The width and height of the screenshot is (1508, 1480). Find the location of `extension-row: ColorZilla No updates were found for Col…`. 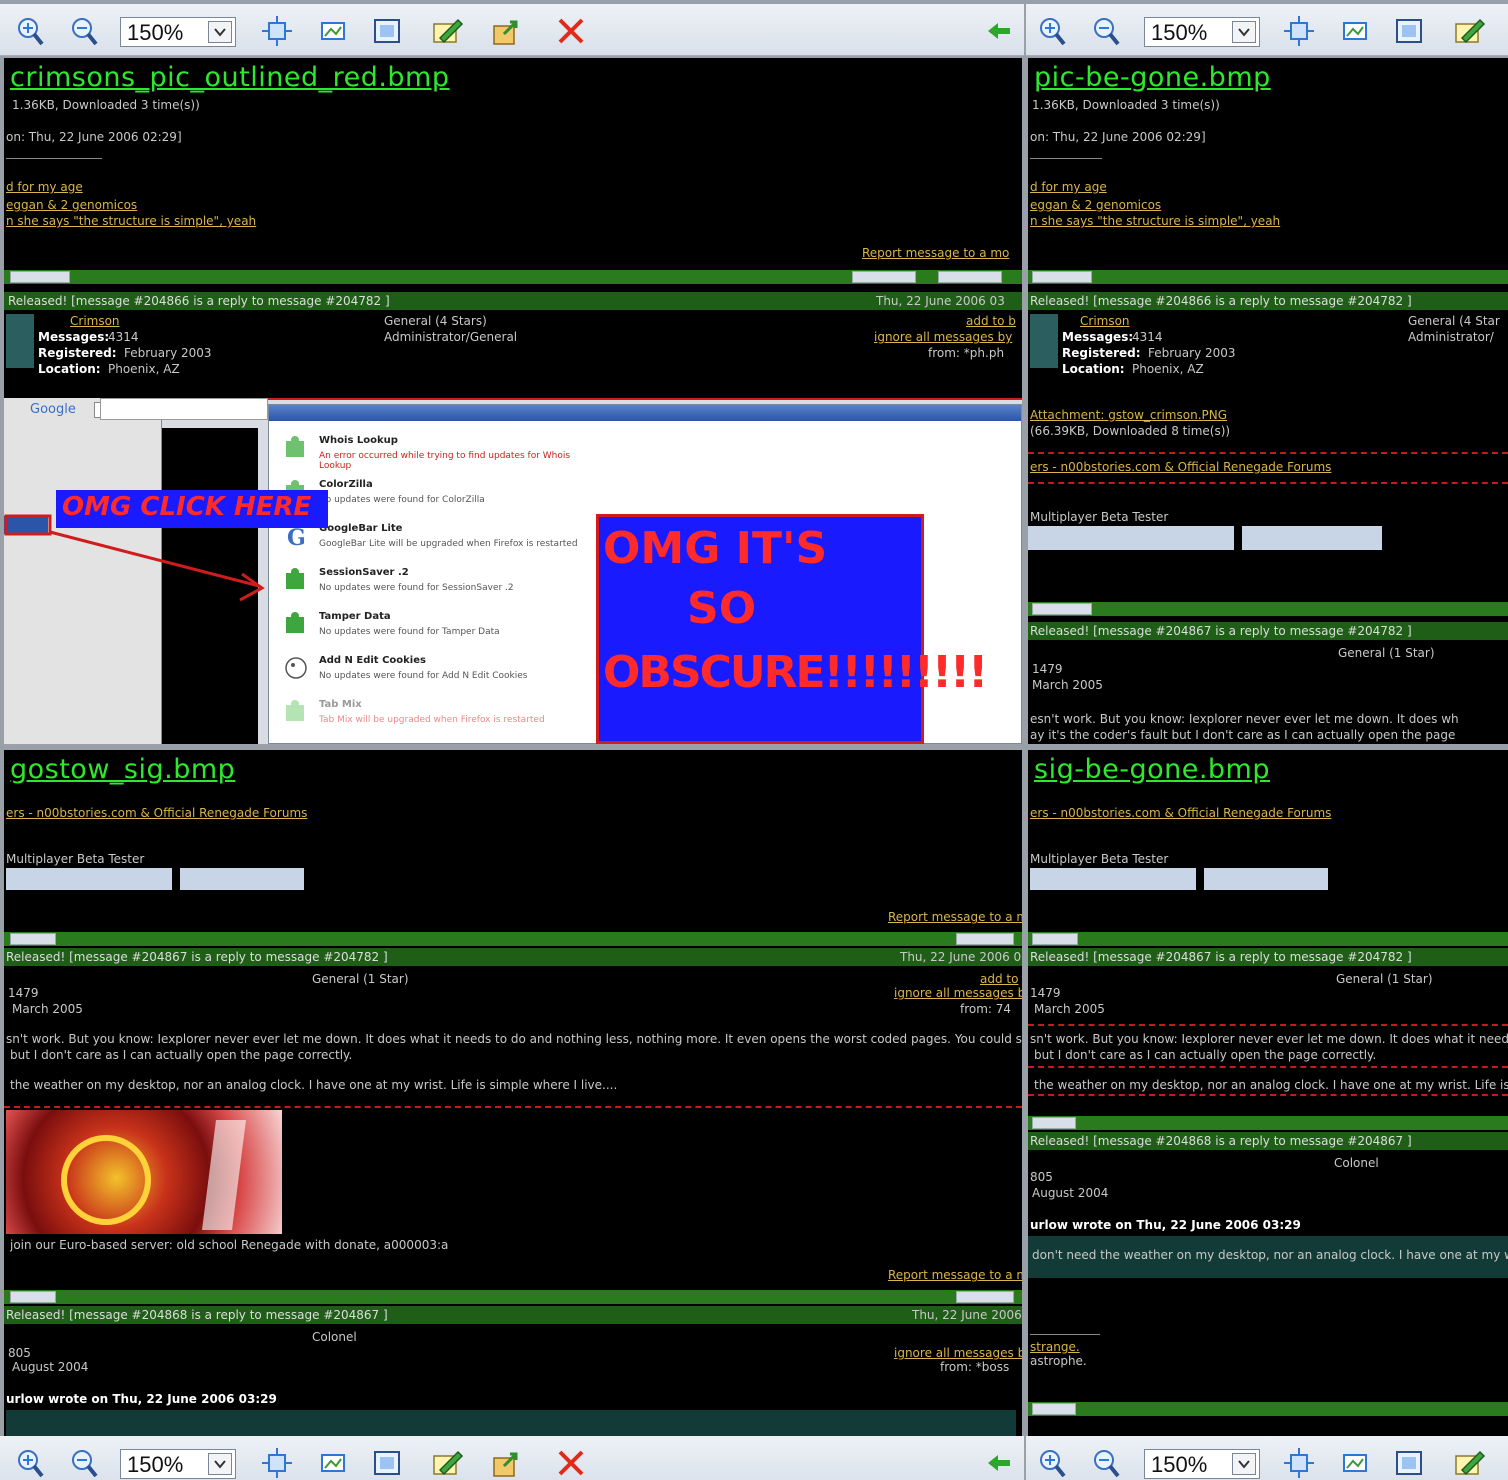

extension-row: ColorZilla No updates were found for Col… is located at coordinates (433, 493).